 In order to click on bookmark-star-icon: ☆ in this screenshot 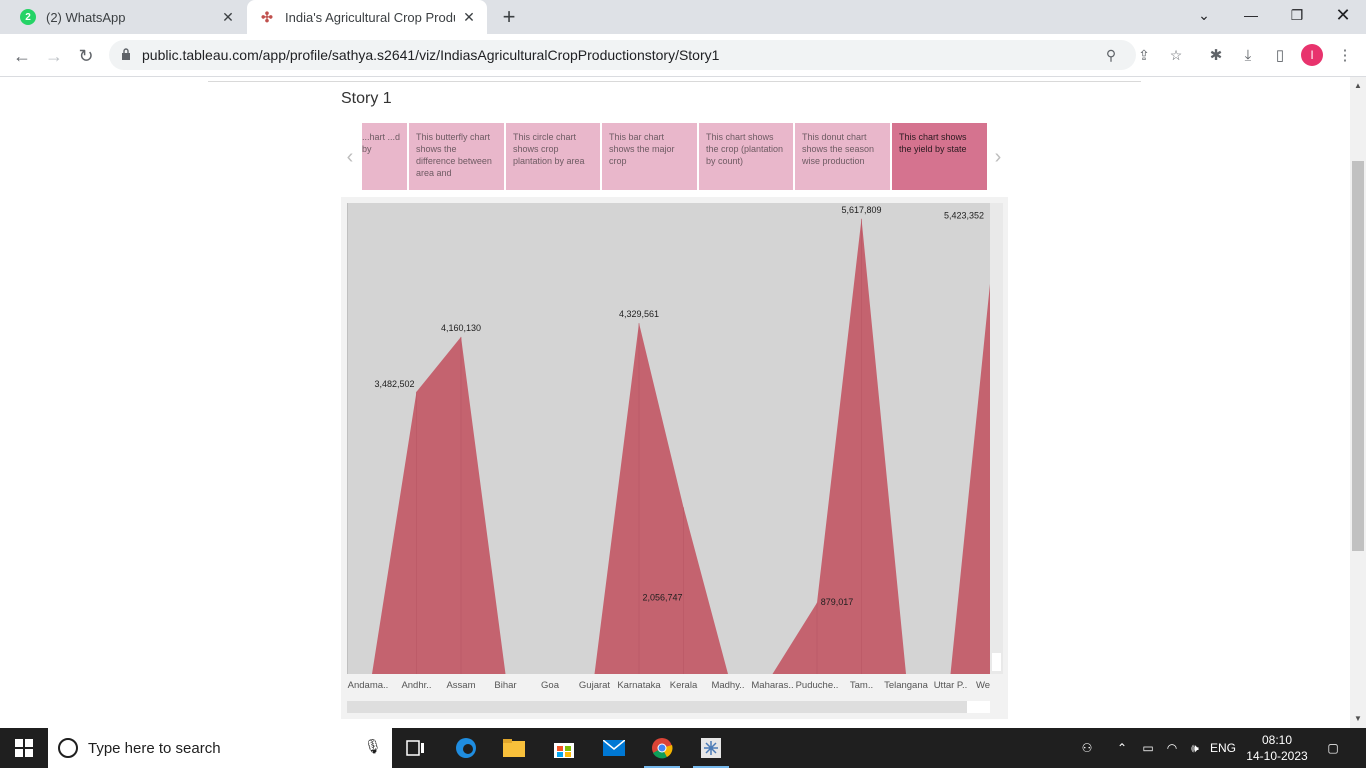, I will do `click(1176, 56)`.